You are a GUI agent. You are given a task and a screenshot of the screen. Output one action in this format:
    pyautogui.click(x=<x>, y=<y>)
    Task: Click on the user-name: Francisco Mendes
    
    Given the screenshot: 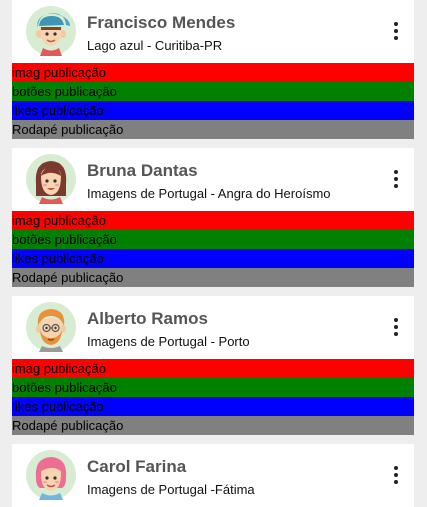 What is the action you would take?
    pyautogui.click(x=161, y=23)
    